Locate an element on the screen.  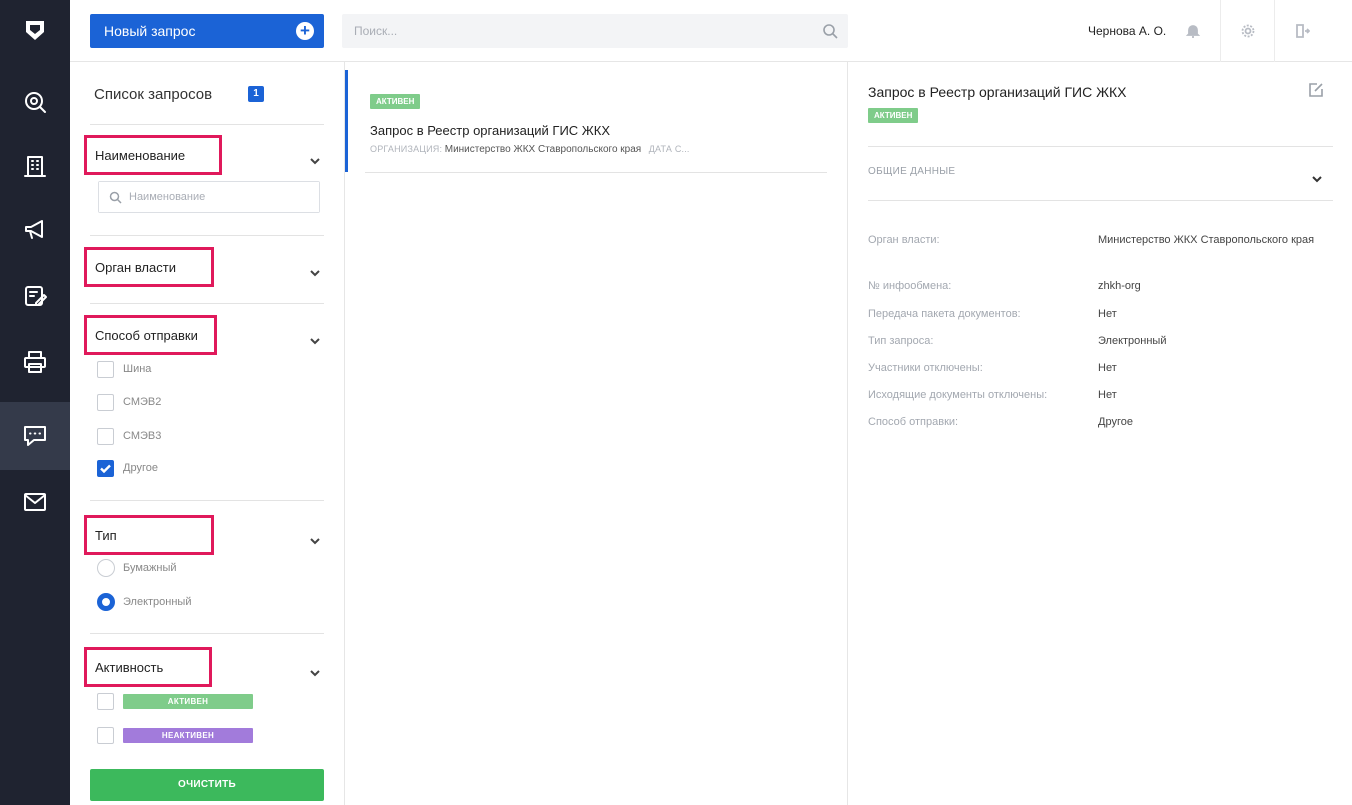
type-option-paper: Бумажный is located at coordinates (137, 568).